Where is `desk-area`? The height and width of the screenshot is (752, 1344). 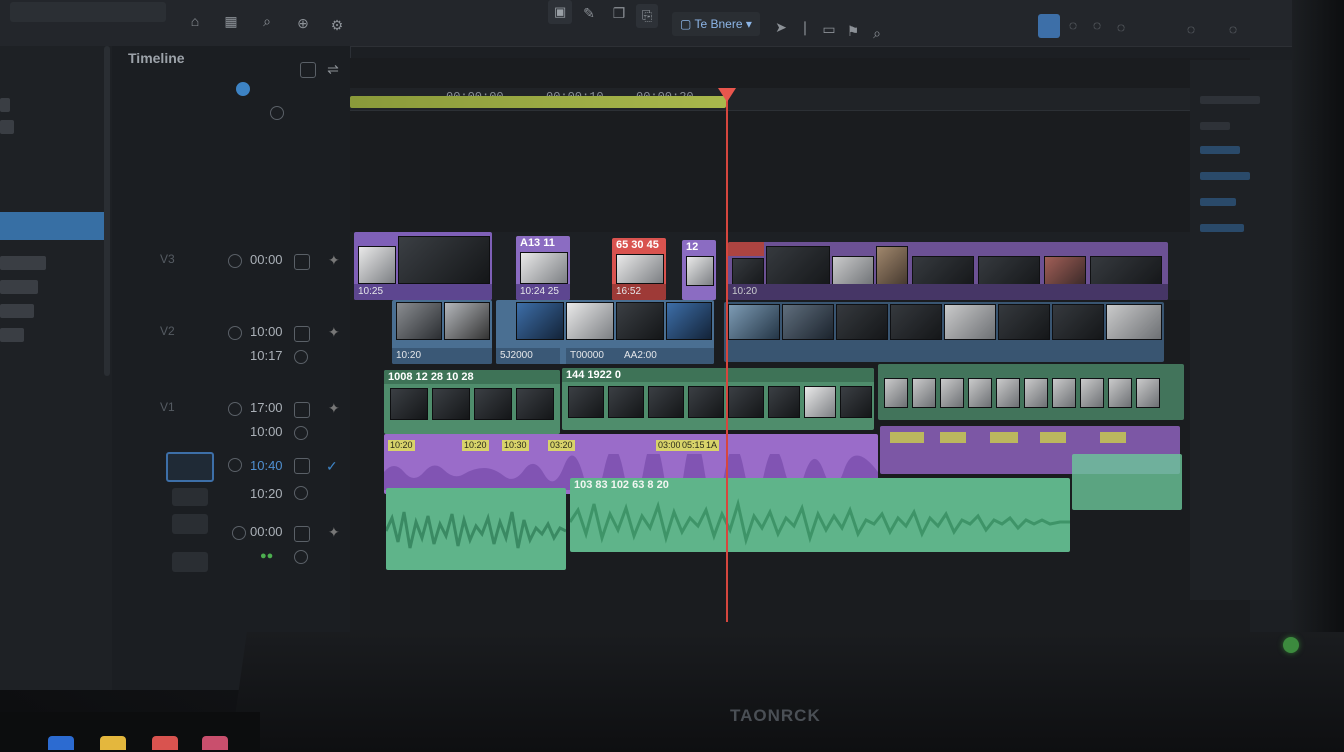 desk-area is located at coordinates (130, 732).